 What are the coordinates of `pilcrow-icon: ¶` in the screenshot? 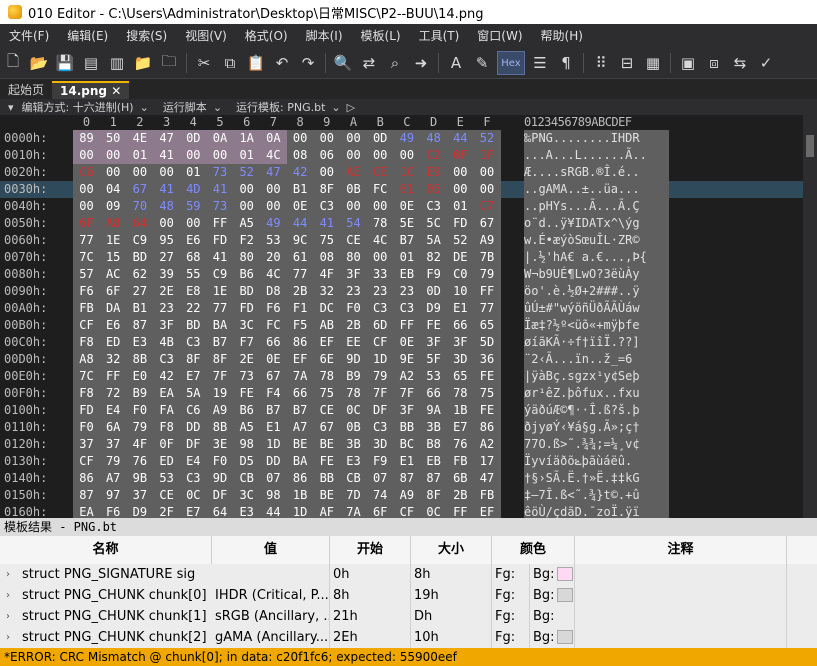 It's located at (566, 63).